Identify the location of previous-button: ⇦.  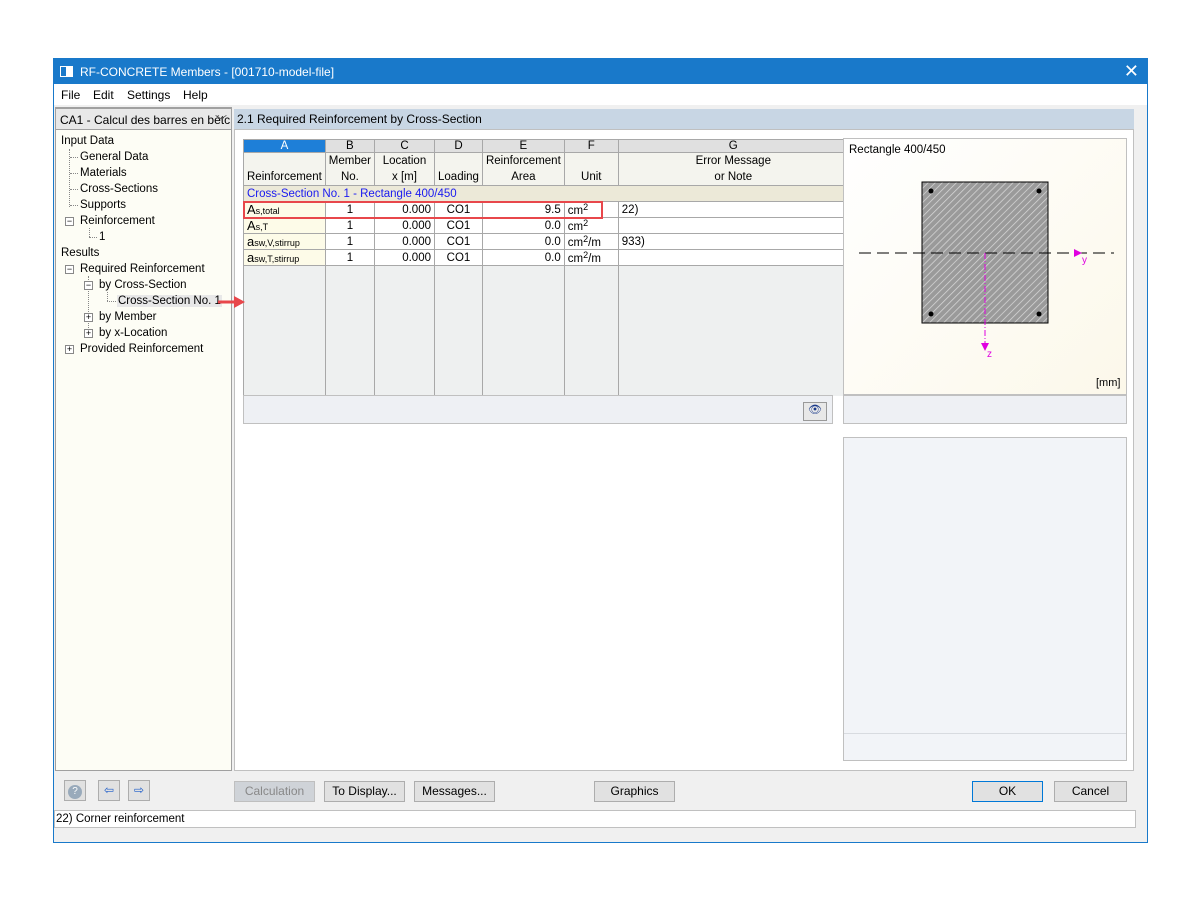
(109, 790).